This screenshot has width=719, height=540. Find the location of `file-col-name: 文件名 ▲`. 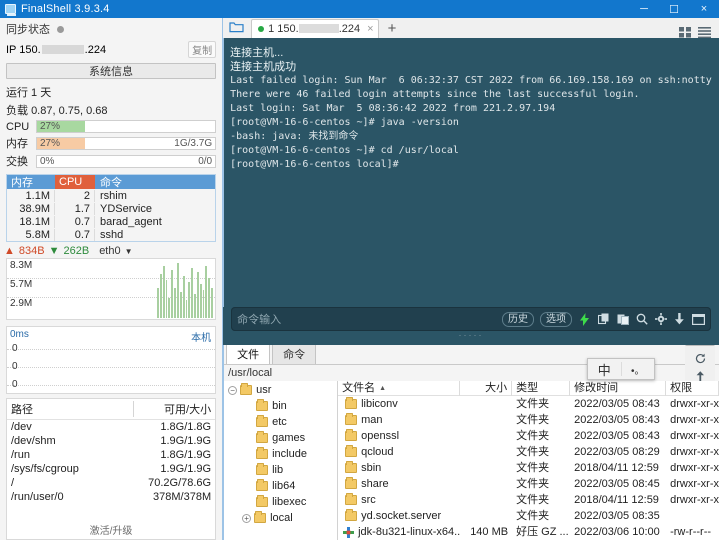

file-col-name: 文件名 ▲ is located at coordinates (399, 388).